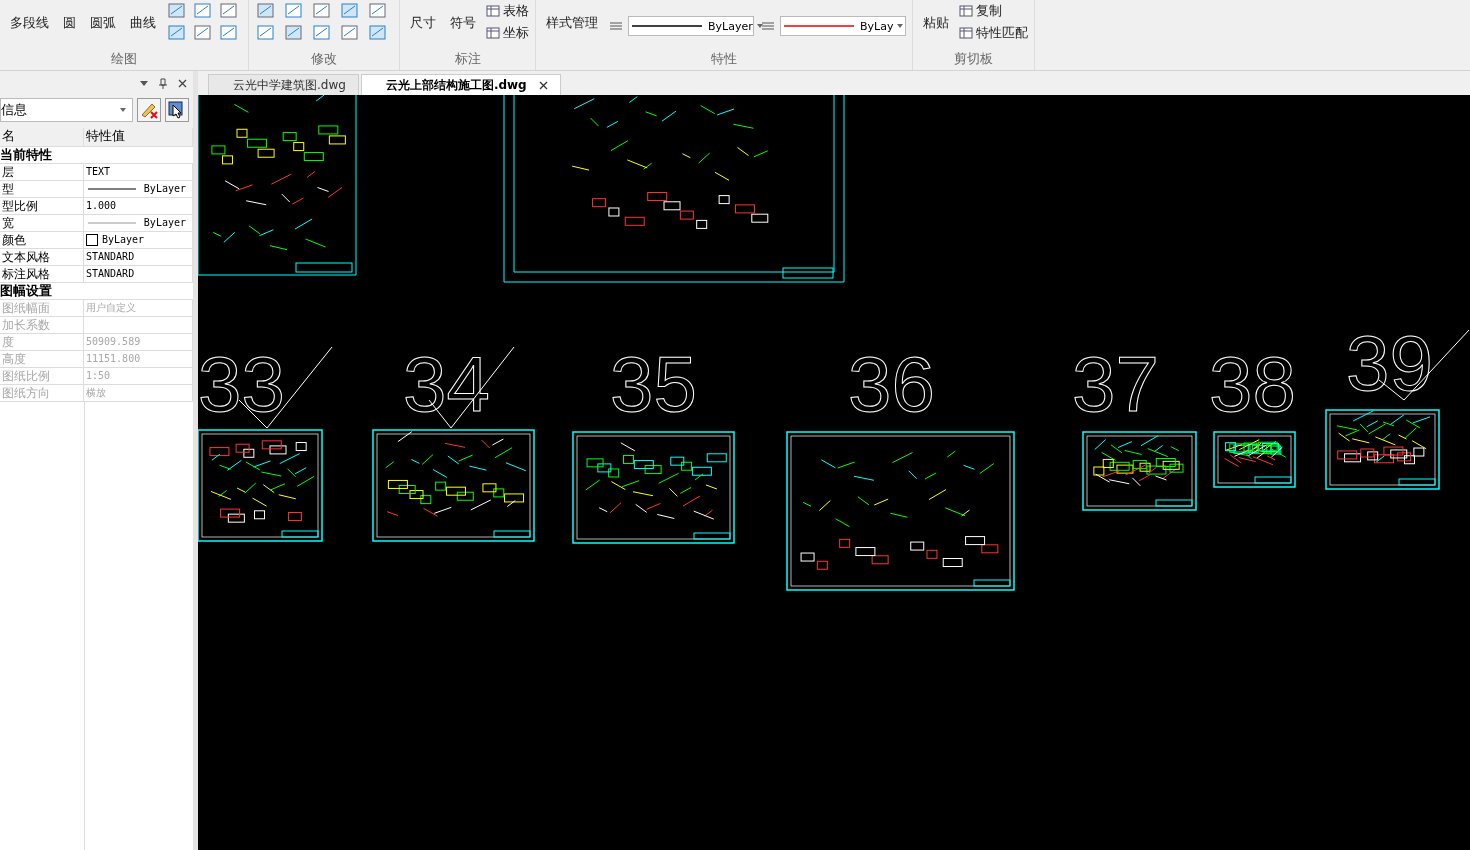 The width and height of the screenshot is (1470, 850). I want to click on property-name: 层, so click(42, 172).